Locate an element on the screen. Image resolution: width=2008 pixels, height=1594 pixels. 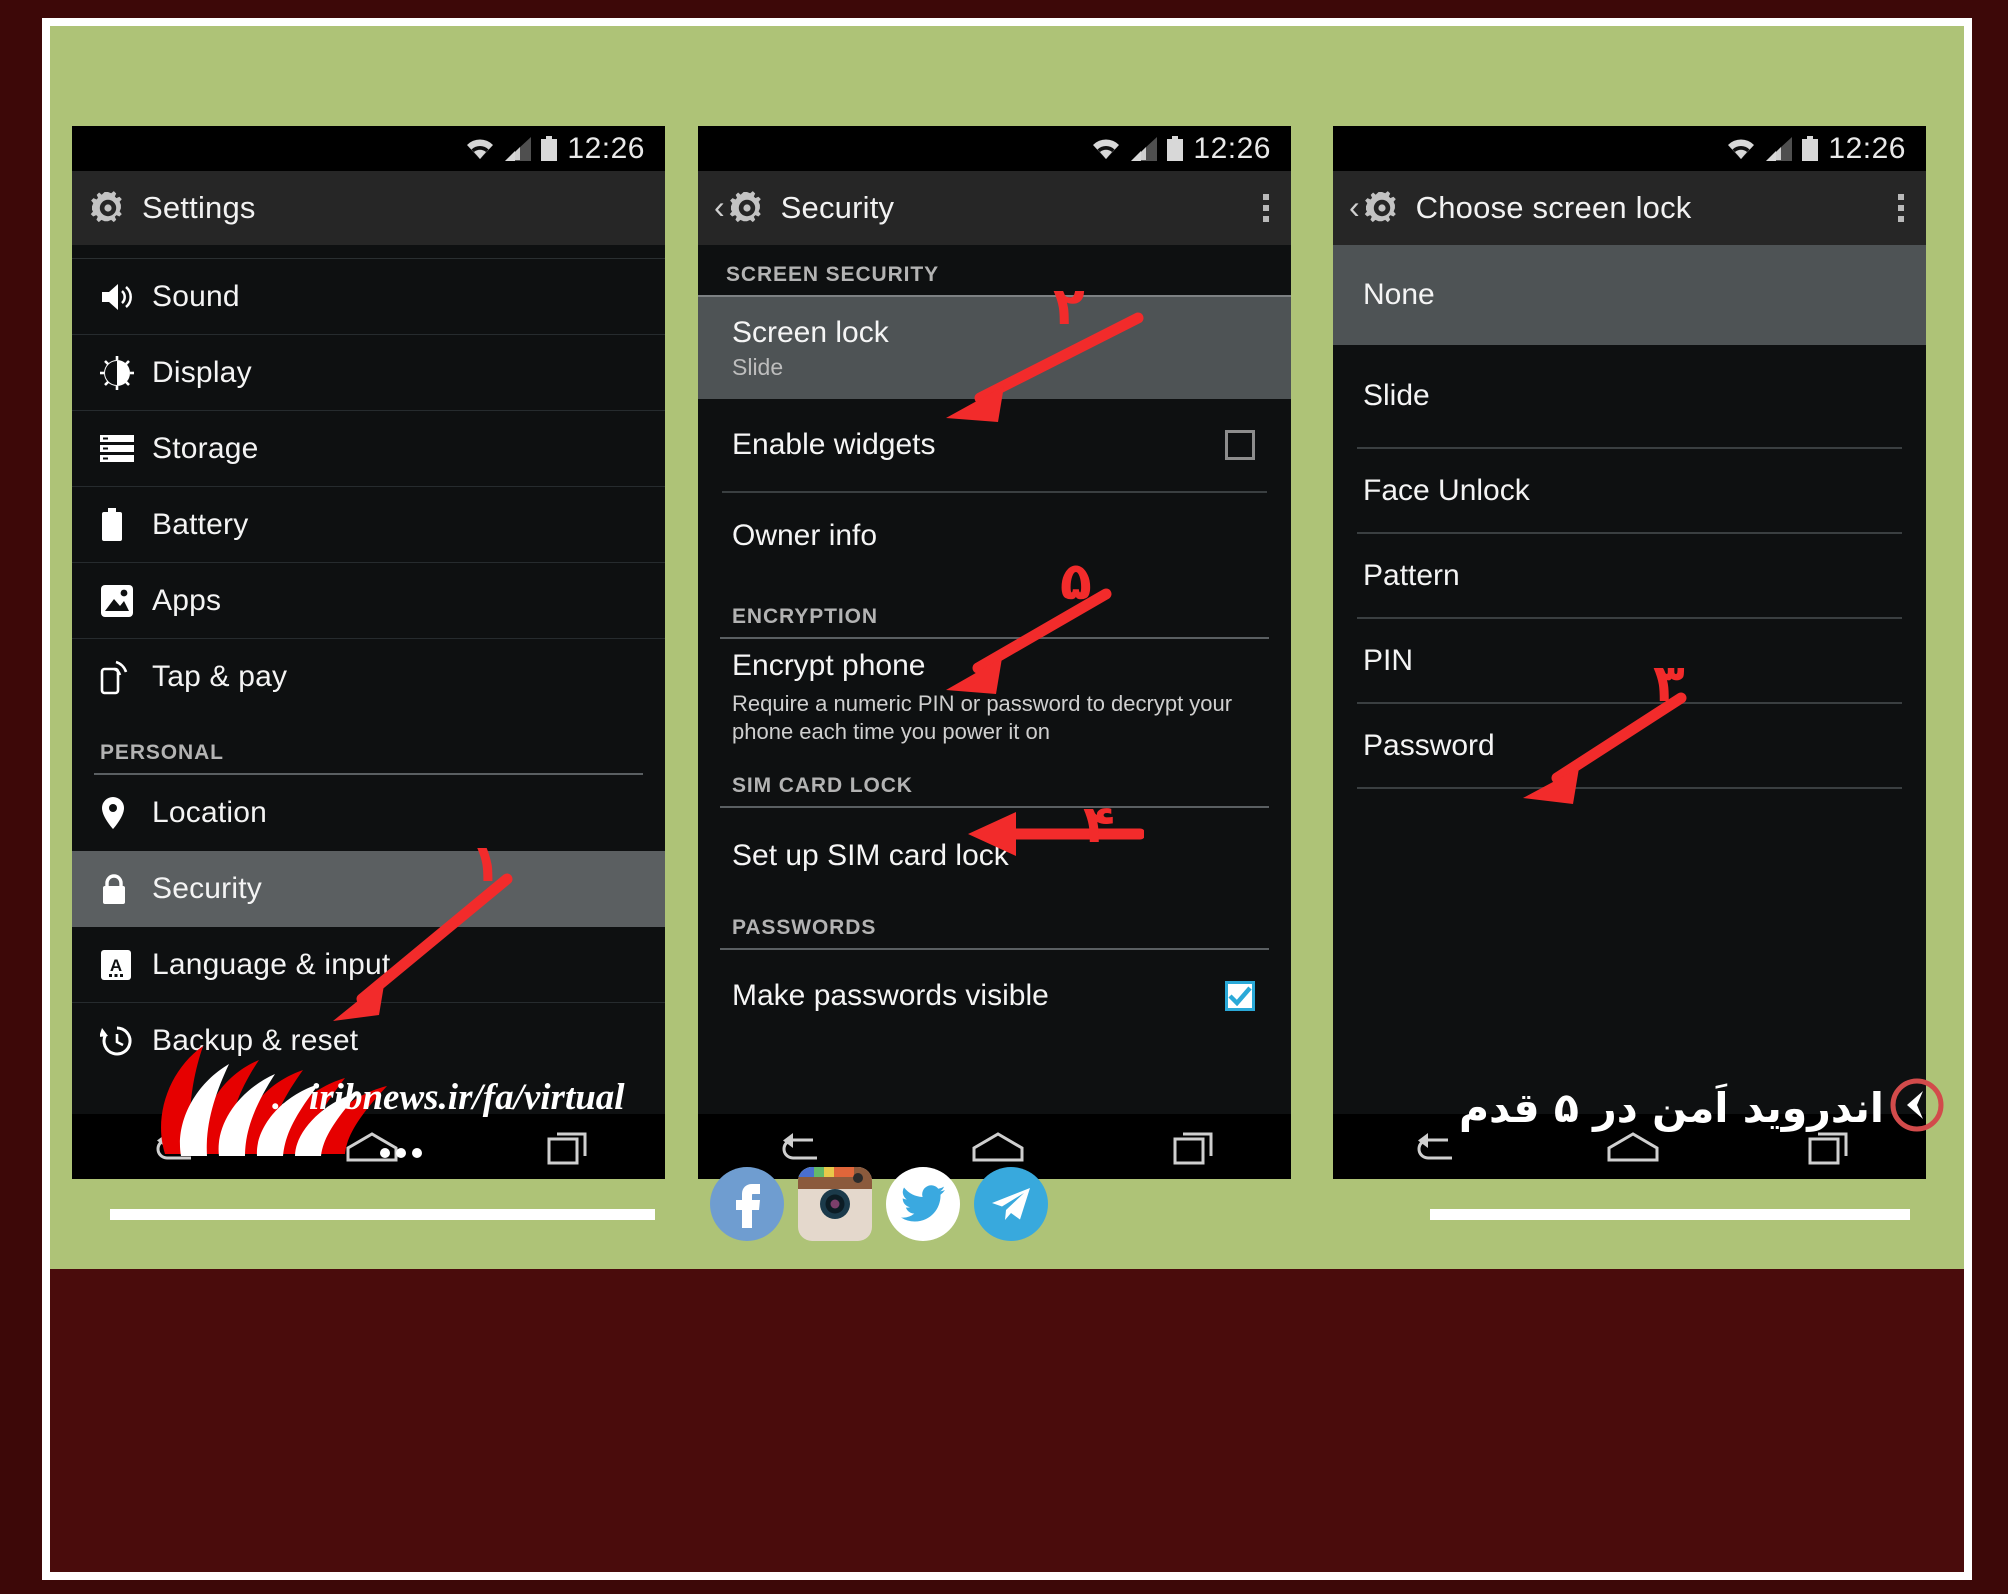
setting-make-passwords-visible: Make passwords visible is located at coordinates (994, 996).